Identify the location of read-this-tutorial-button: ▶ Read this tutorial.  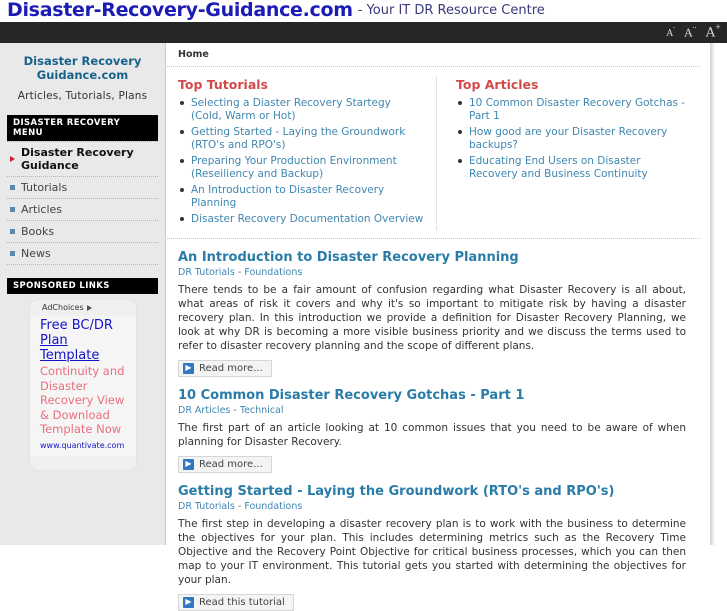
(236, 602).